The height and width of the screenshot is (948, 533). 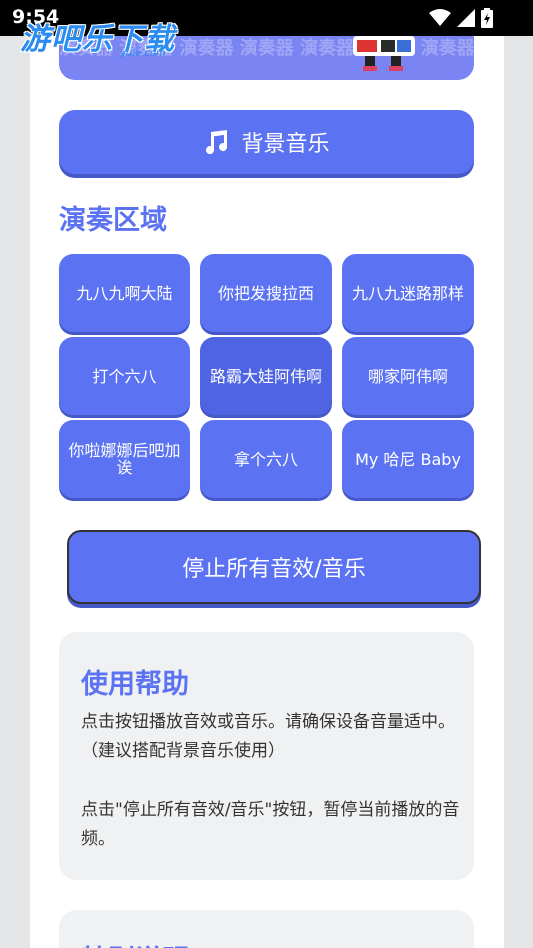 What do you see at coordinates (124, 293) in the screenshot?
I see `sound-button: 九八九啊大陆` at bounding box center [124, 293].